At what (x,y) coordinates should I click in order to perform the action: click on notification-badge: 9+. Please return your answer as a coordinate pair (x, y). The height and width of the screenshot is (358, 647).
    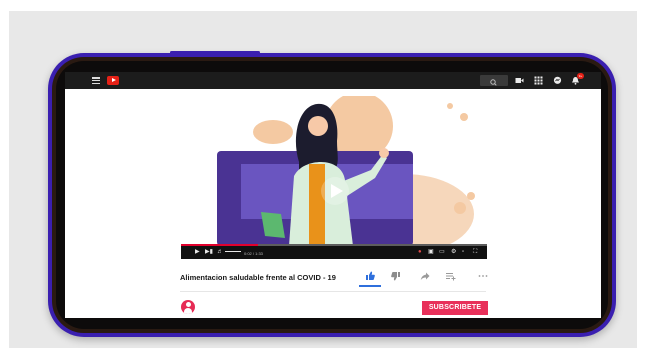
    Looking at the image, I should click on (580, 76).